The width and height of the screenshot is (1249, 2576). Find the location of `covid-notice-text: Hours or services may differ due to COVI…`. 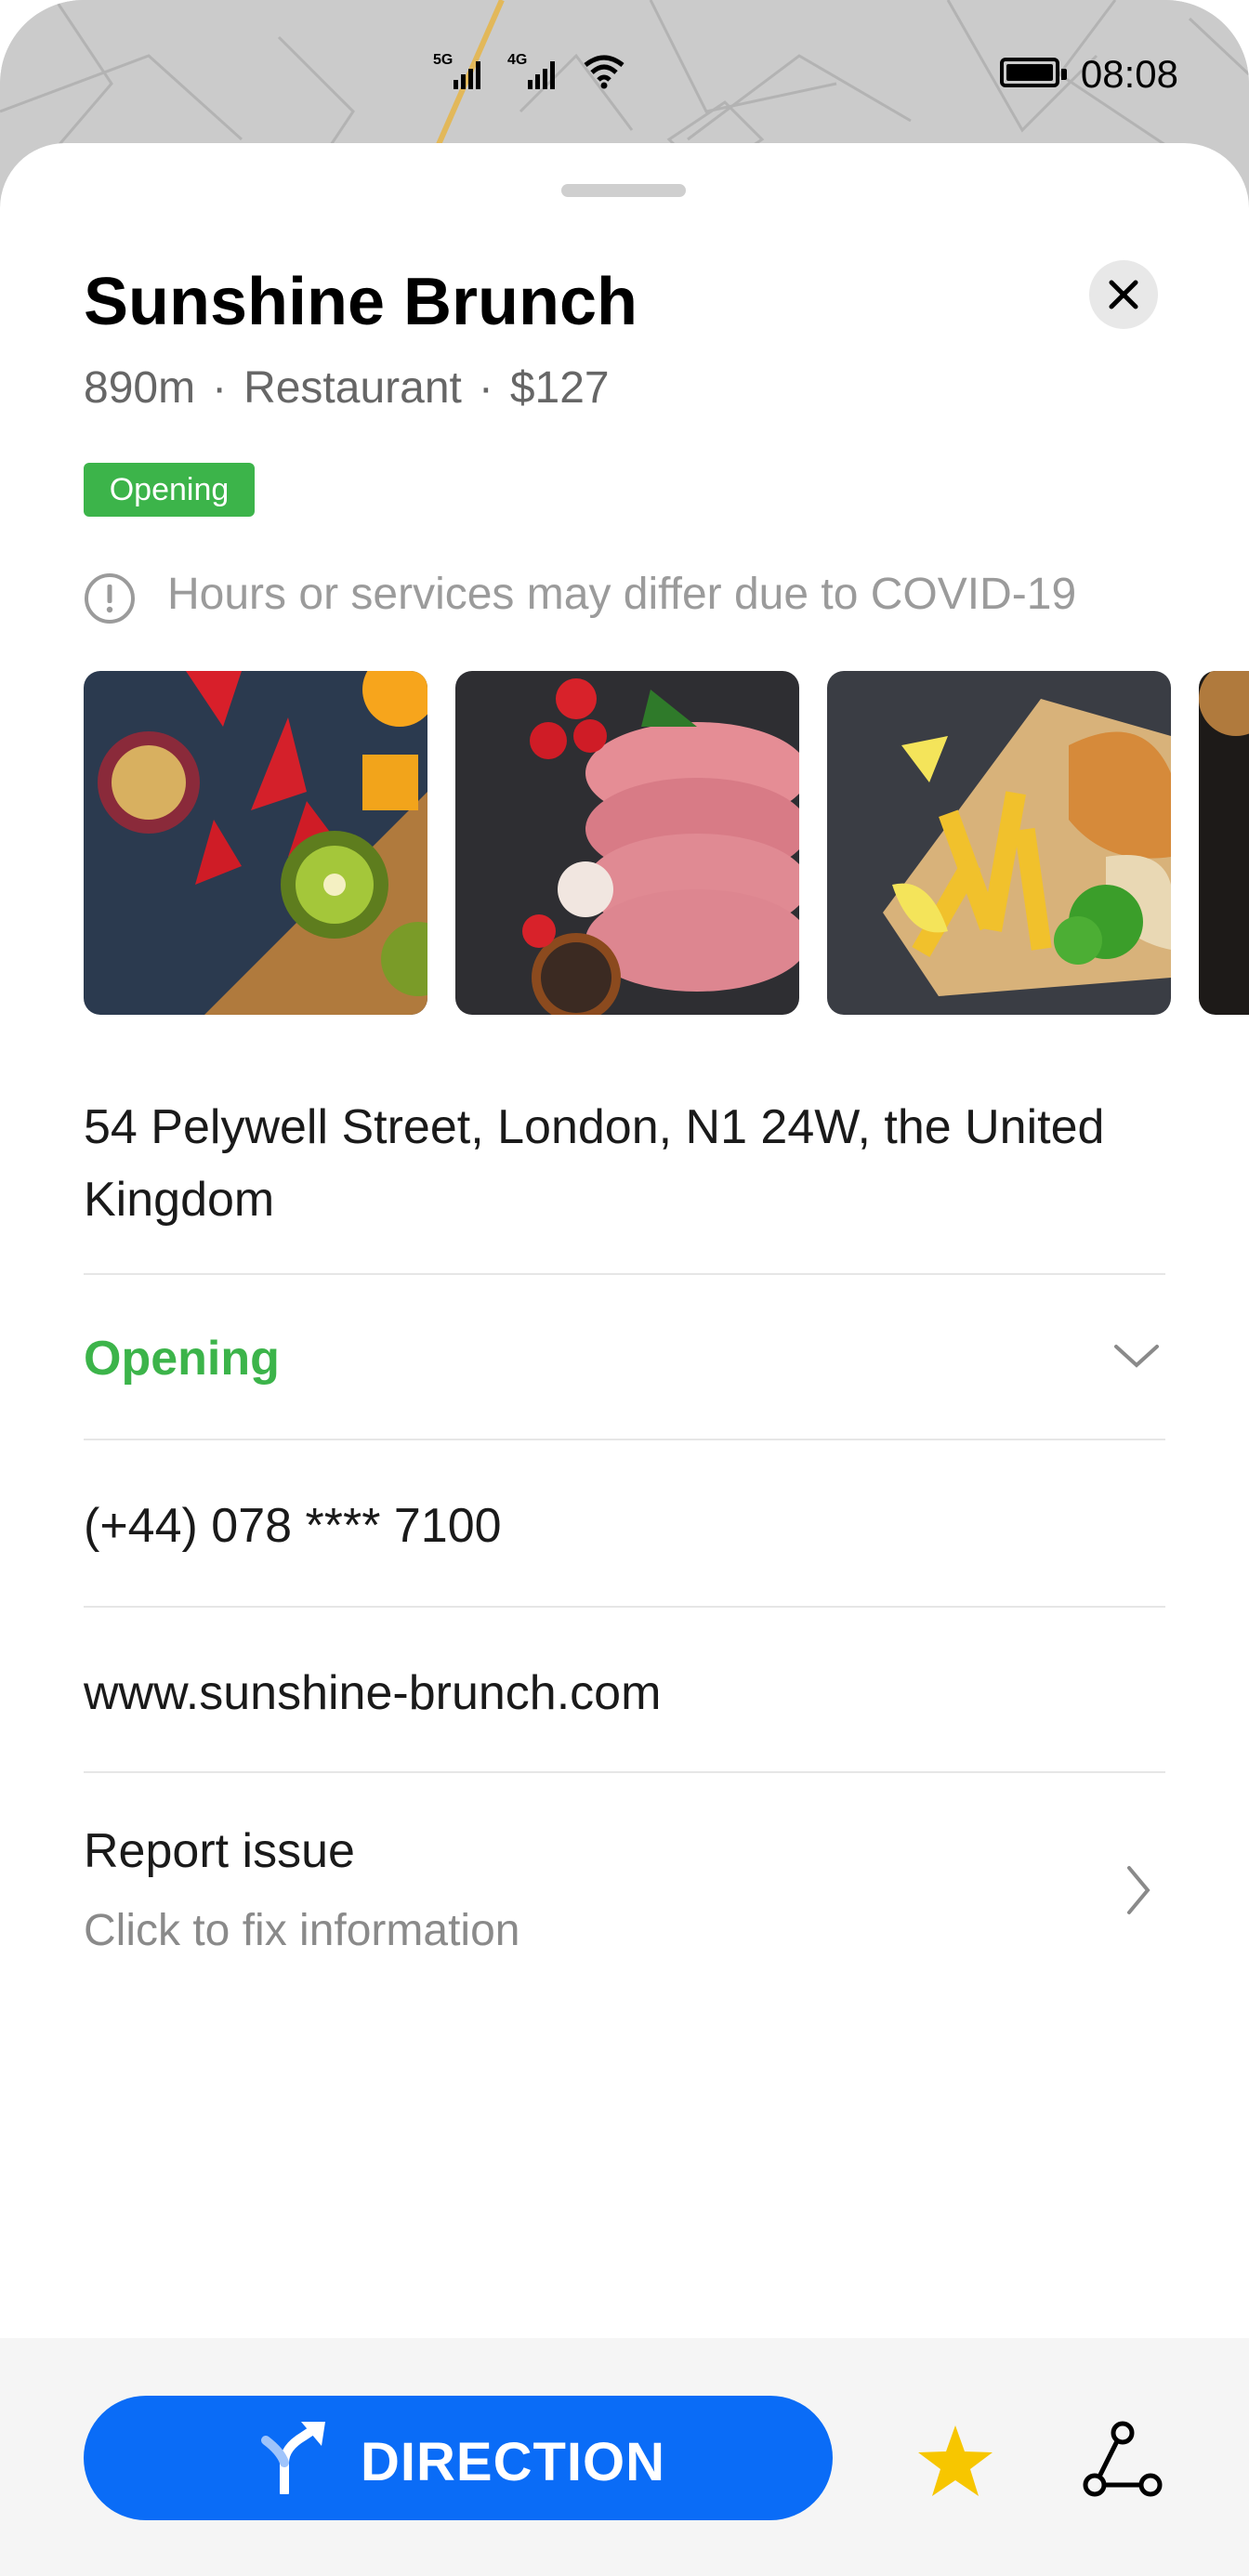

covid-notice-text: Hours or services may differ due to COVI… is located at coordinates (622, 594).